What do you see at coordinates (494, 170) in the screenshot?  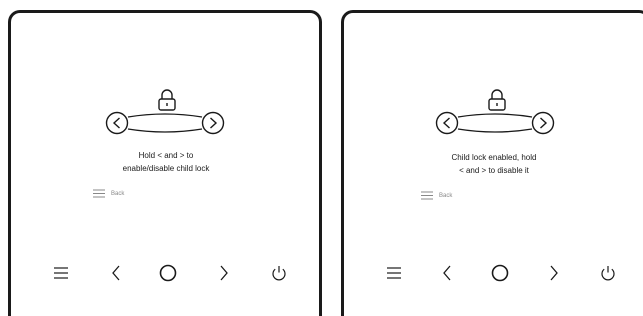 I see `instruction-line-2: < and > to disable it` at bounding box center [494, 170].